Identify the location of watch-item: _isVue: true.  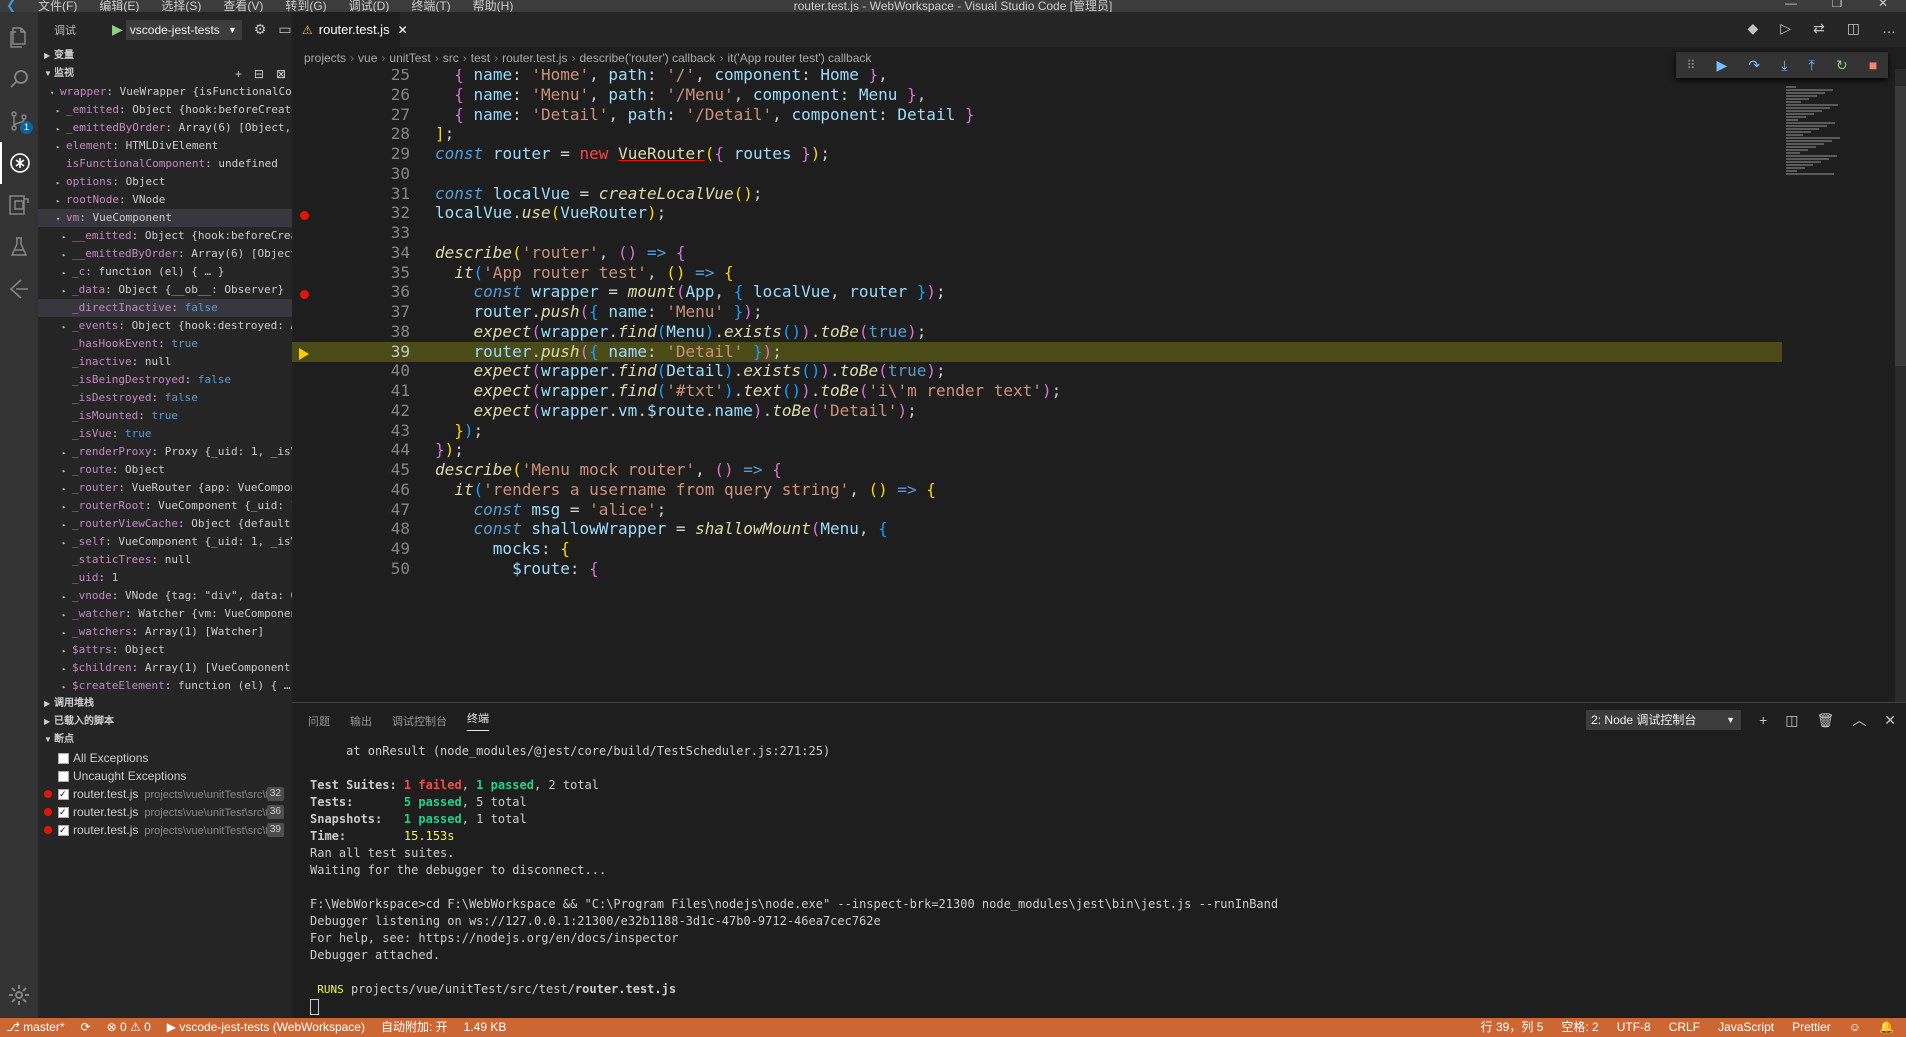
(165, 434).